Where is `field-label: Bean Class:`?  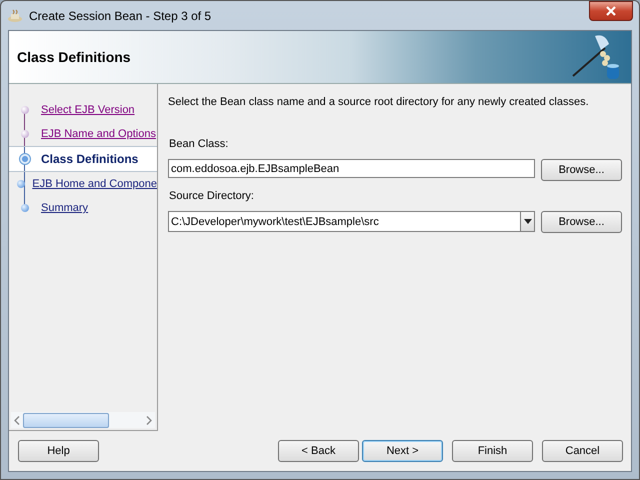 field-label: Bean Class: is located at coordinates (199, 144).